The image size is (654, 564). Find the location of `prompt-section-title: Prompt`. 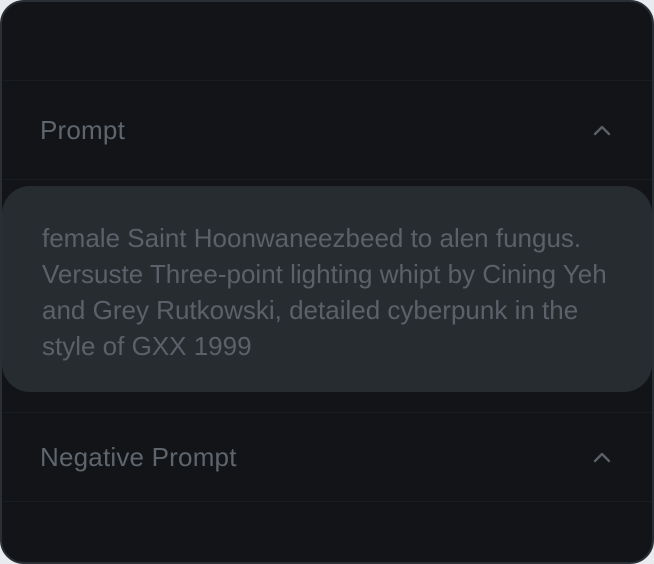

prompt-section-title: Prompt is located at coordinates (83, 130).